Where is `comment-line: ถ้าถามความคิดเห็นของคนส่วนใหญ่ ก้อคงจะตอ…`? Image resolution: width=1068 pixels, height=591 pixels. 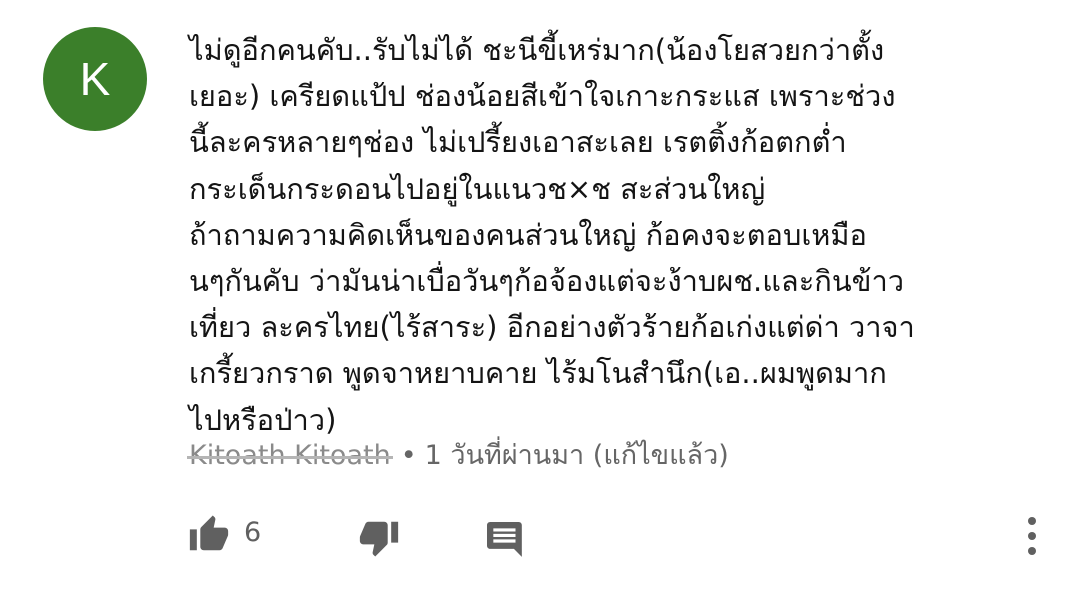 comment-line: ถ้าถามความคิดเห็นของคนส่วนใหญ่ ก้อคงจะตอ… is located at coordinates (528, 234).